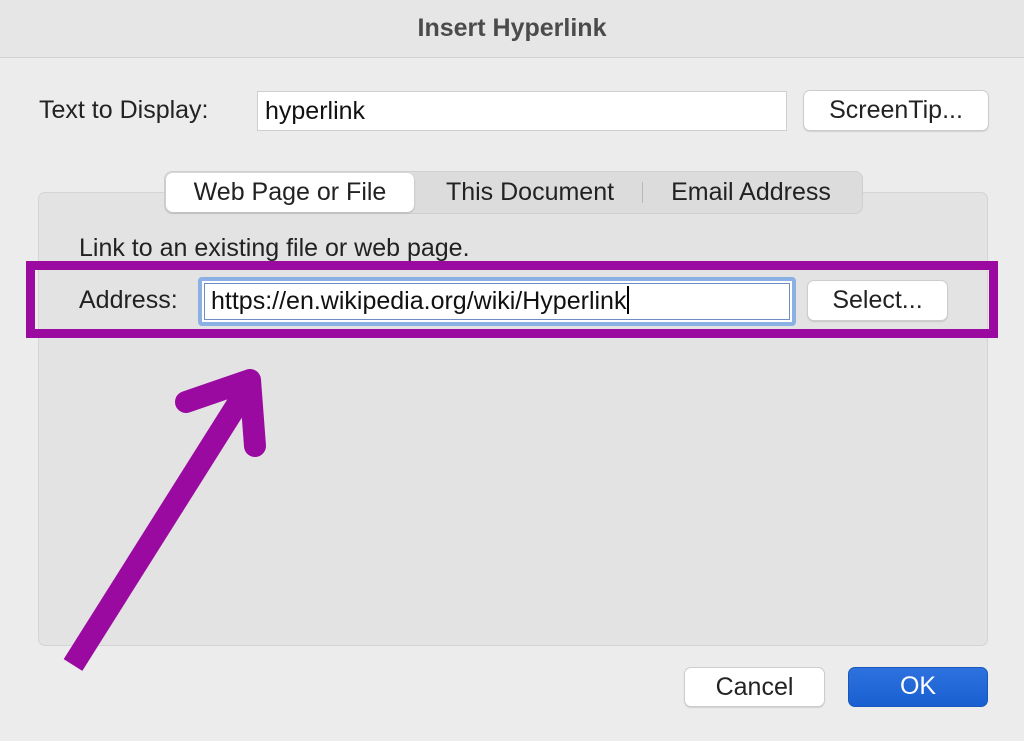 This screenshot has height=741, width=1024. Describe the element at coordinates (274, 248) in the screenshot. I see `panel-description: Link to an existing file or web page.` at that location.